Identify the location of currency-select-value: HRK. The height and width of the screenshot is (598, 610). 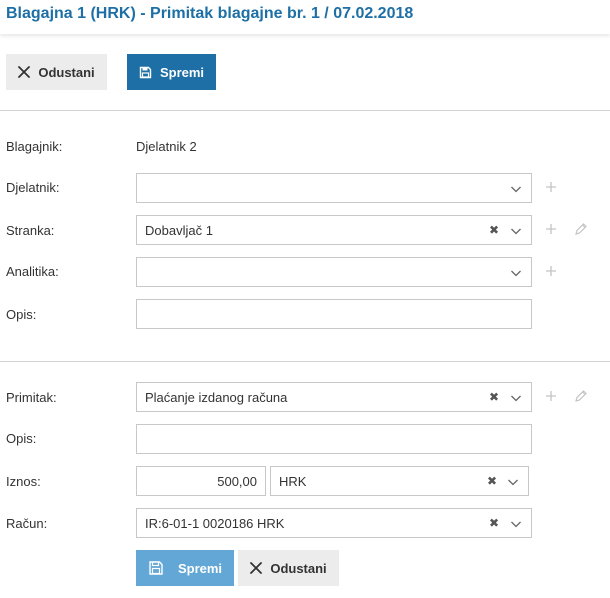
(293, 481).